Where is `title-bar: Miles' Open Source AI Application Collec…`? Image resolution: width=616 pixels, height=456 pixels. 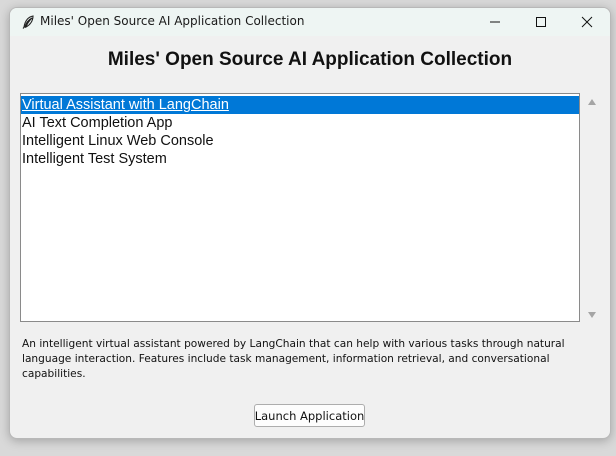 title-bar: Miles' Open Source AI Application Collec… is located at coordinates (310, 22).